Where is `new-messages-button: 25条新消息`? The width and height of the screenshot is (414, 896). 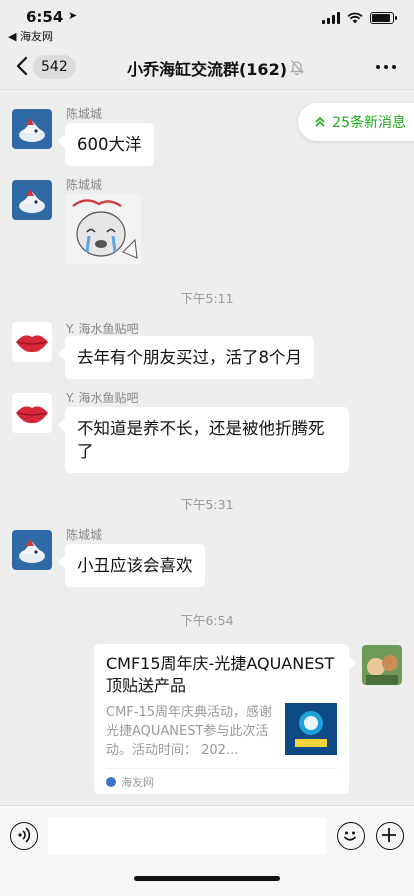
new-messages-button: 25条新消息 is located at coordinates (356, 122).